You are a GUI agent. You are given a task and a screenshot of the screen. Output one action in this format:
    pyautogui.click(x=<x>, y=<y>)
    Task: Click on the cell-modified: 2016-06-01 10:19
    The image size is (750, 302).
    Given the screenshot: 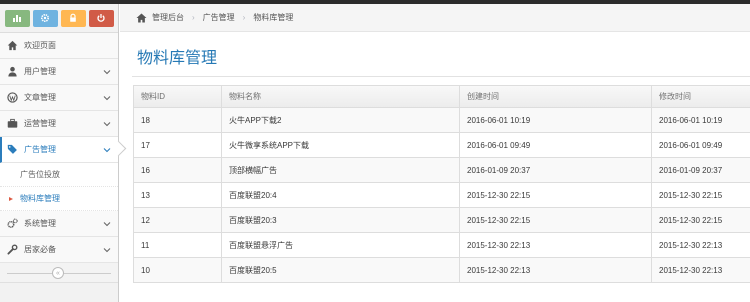 What is the action you would take?
    pyautogui.click(x=700, y=120)
    